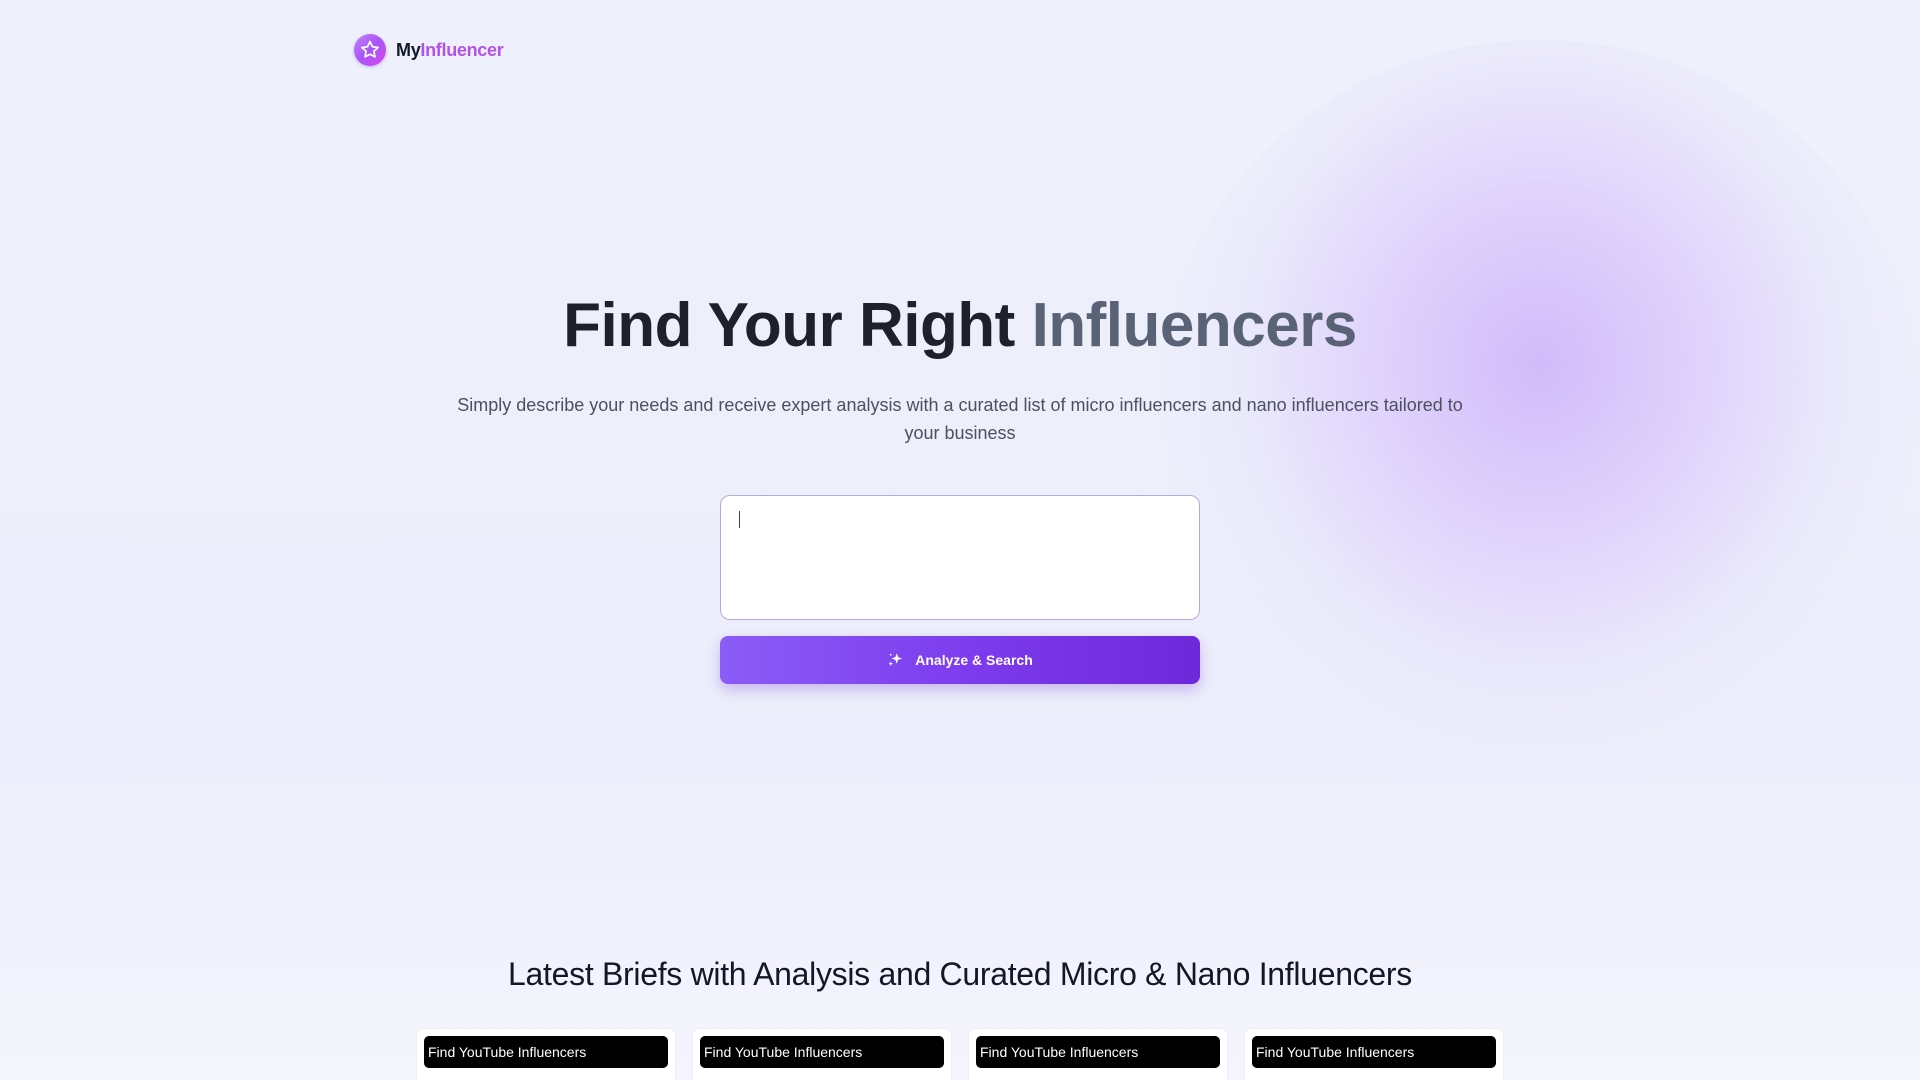 The image size is (1920, 1080). Describe the element at coordinates (408, 49) in the screenshot. I see `brand-prefix: My` at that location.